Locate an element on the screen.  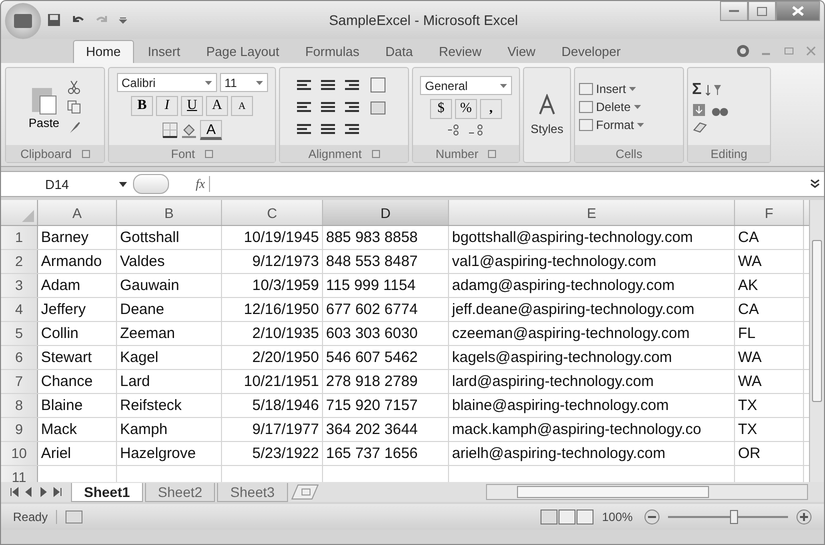
table-cell: 2/20/1950 is located at coordinates (272, 357).